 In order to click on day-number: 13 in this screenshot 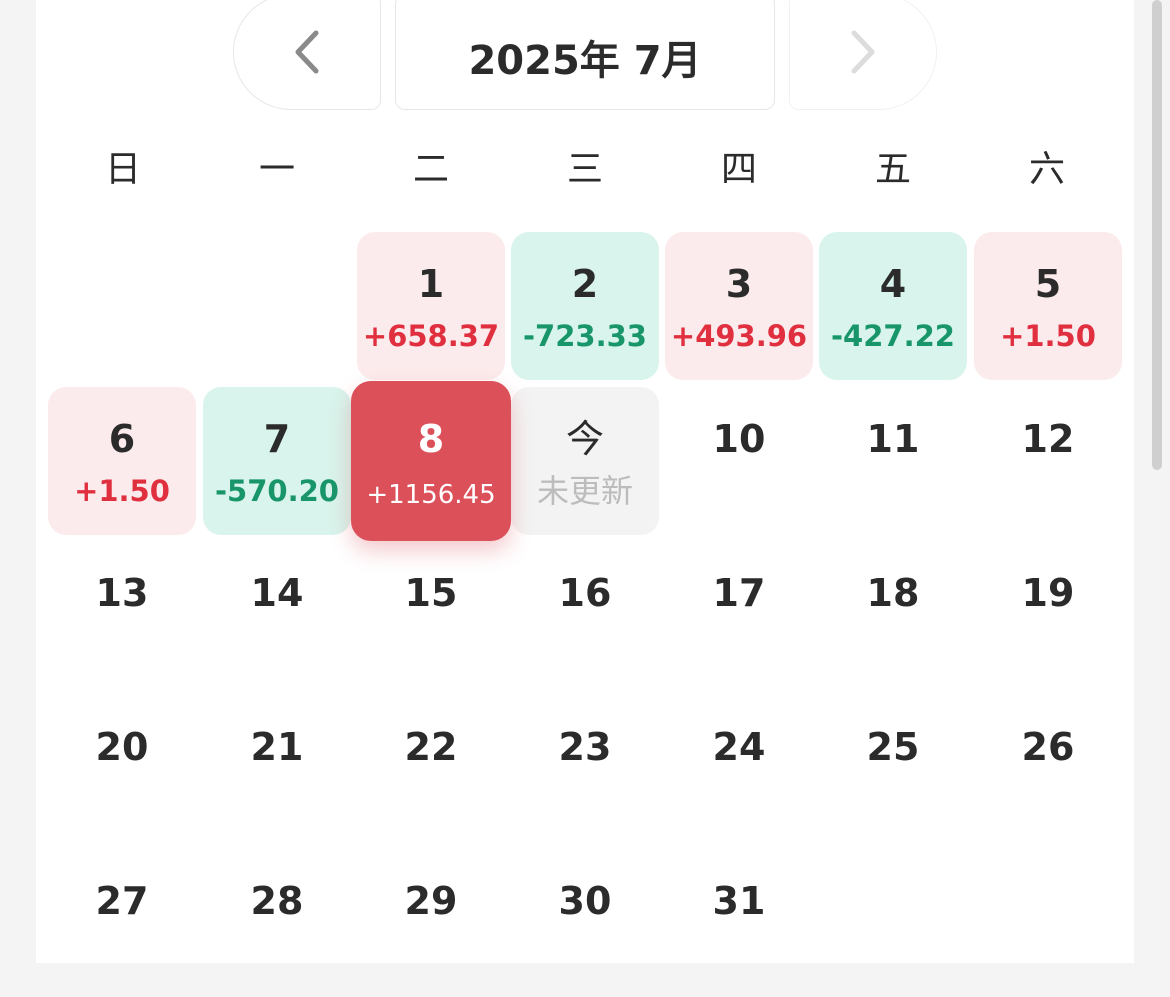, I will do `click(122, 593)`.